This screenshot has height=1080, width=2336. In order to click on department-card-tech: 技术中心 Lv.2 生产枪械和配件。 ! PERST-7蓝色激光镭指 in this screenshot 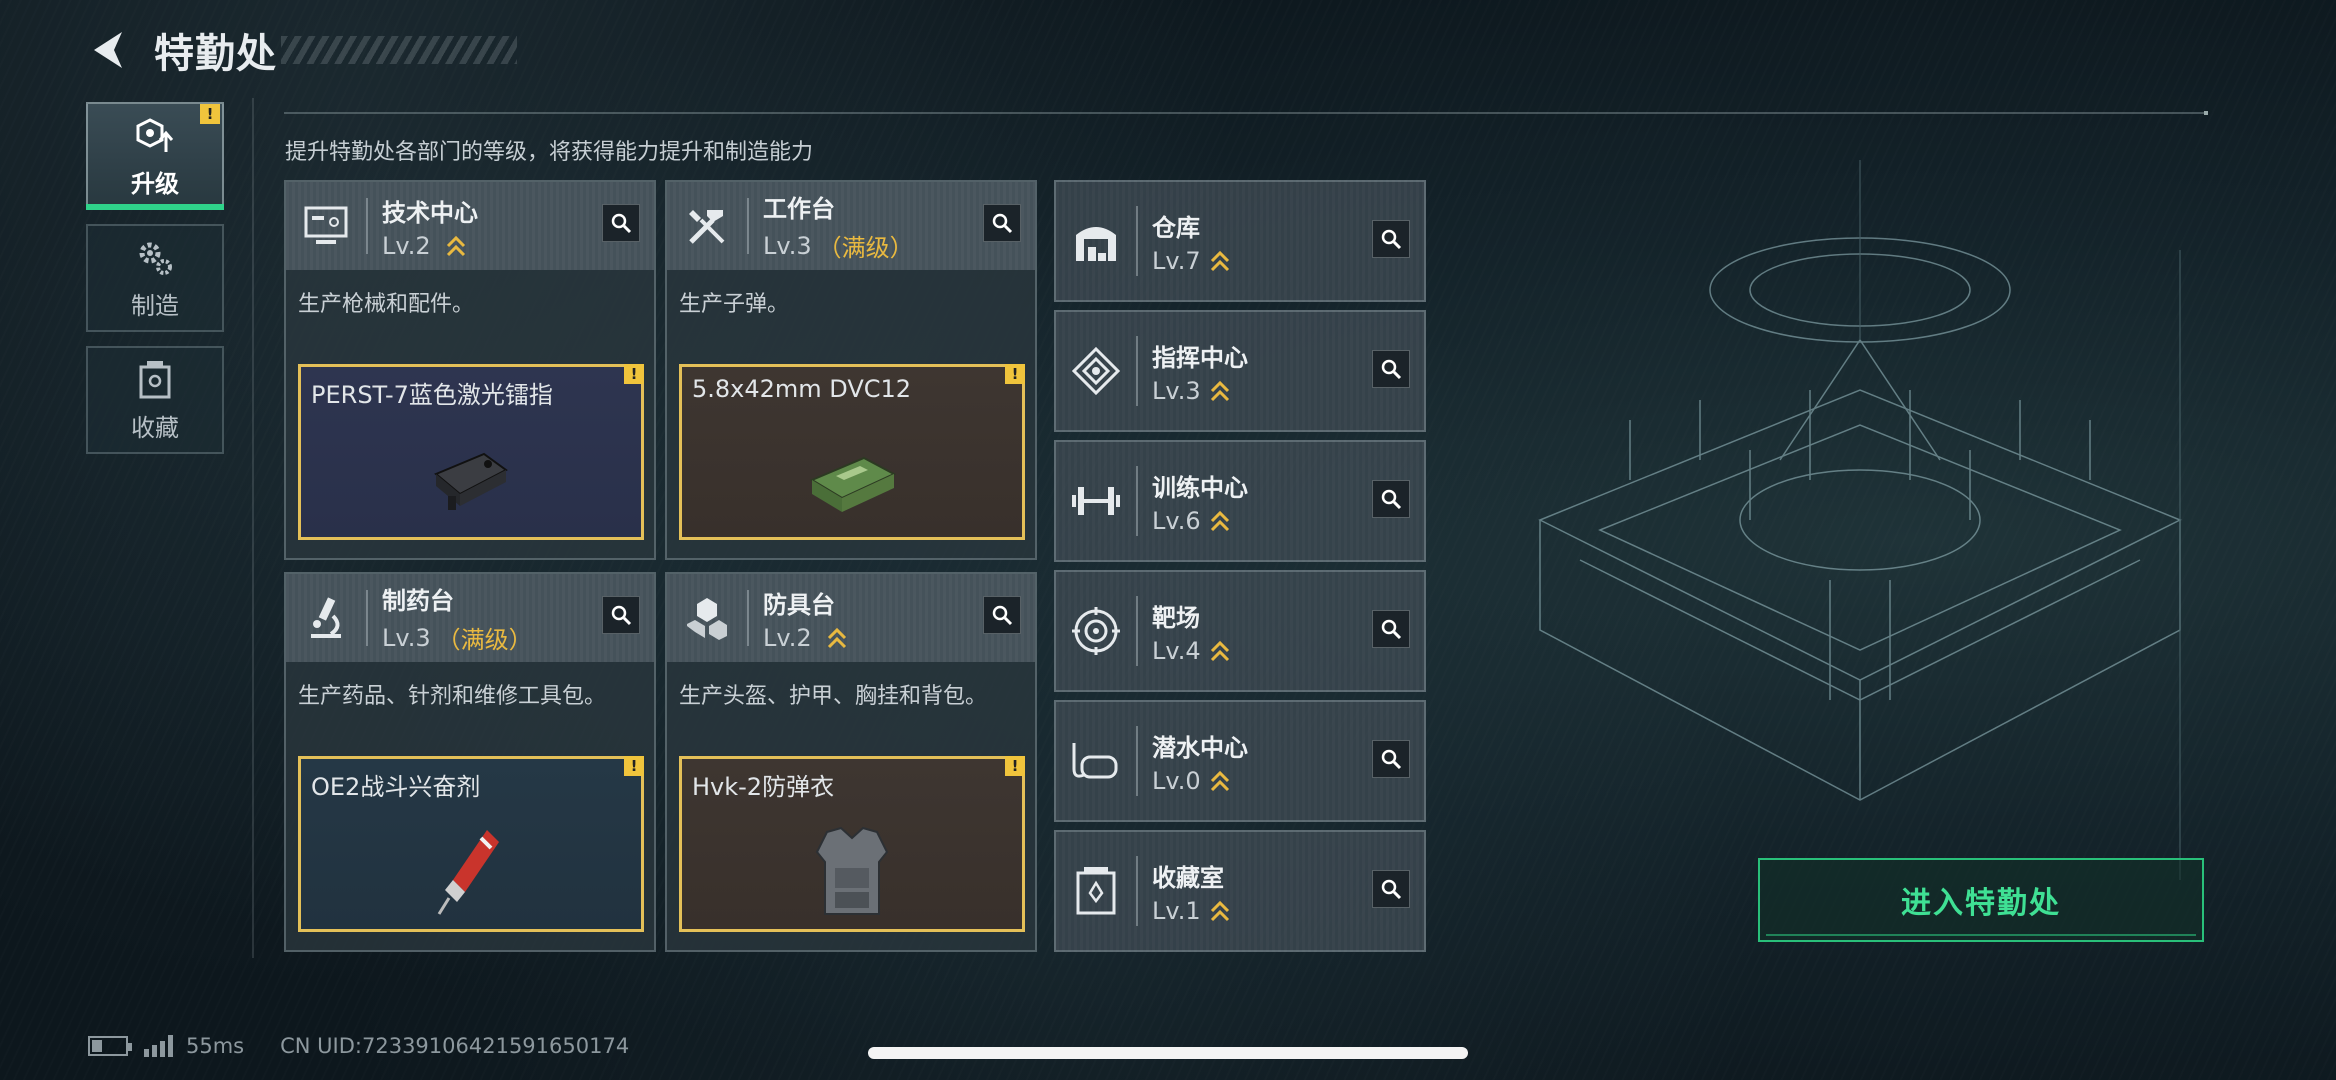, I will do `click(470, 370)`.